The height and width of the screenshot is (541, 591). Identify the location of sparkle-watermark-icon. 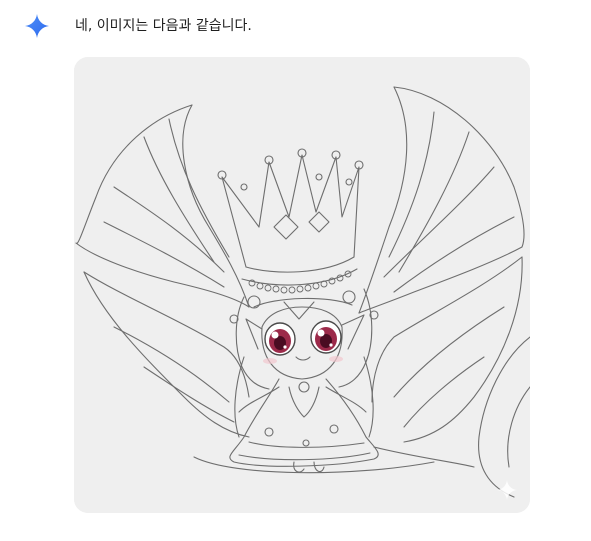
(507, 490).